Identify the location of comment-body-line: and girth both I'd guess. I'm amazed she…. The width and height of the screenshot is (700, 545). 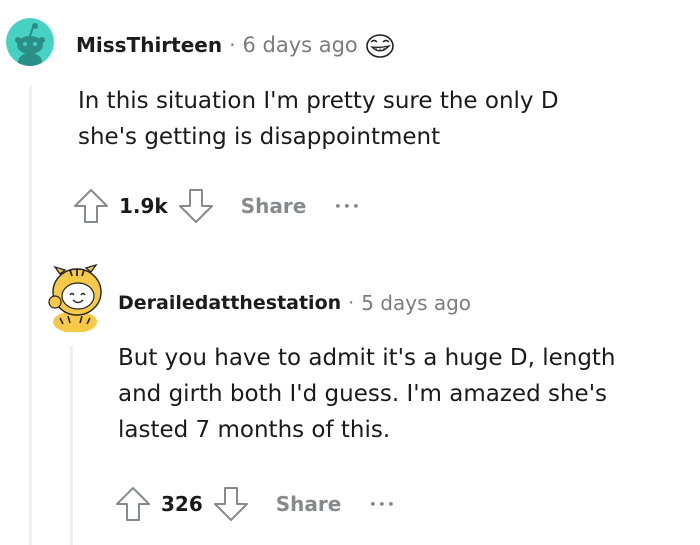
(363, 394).